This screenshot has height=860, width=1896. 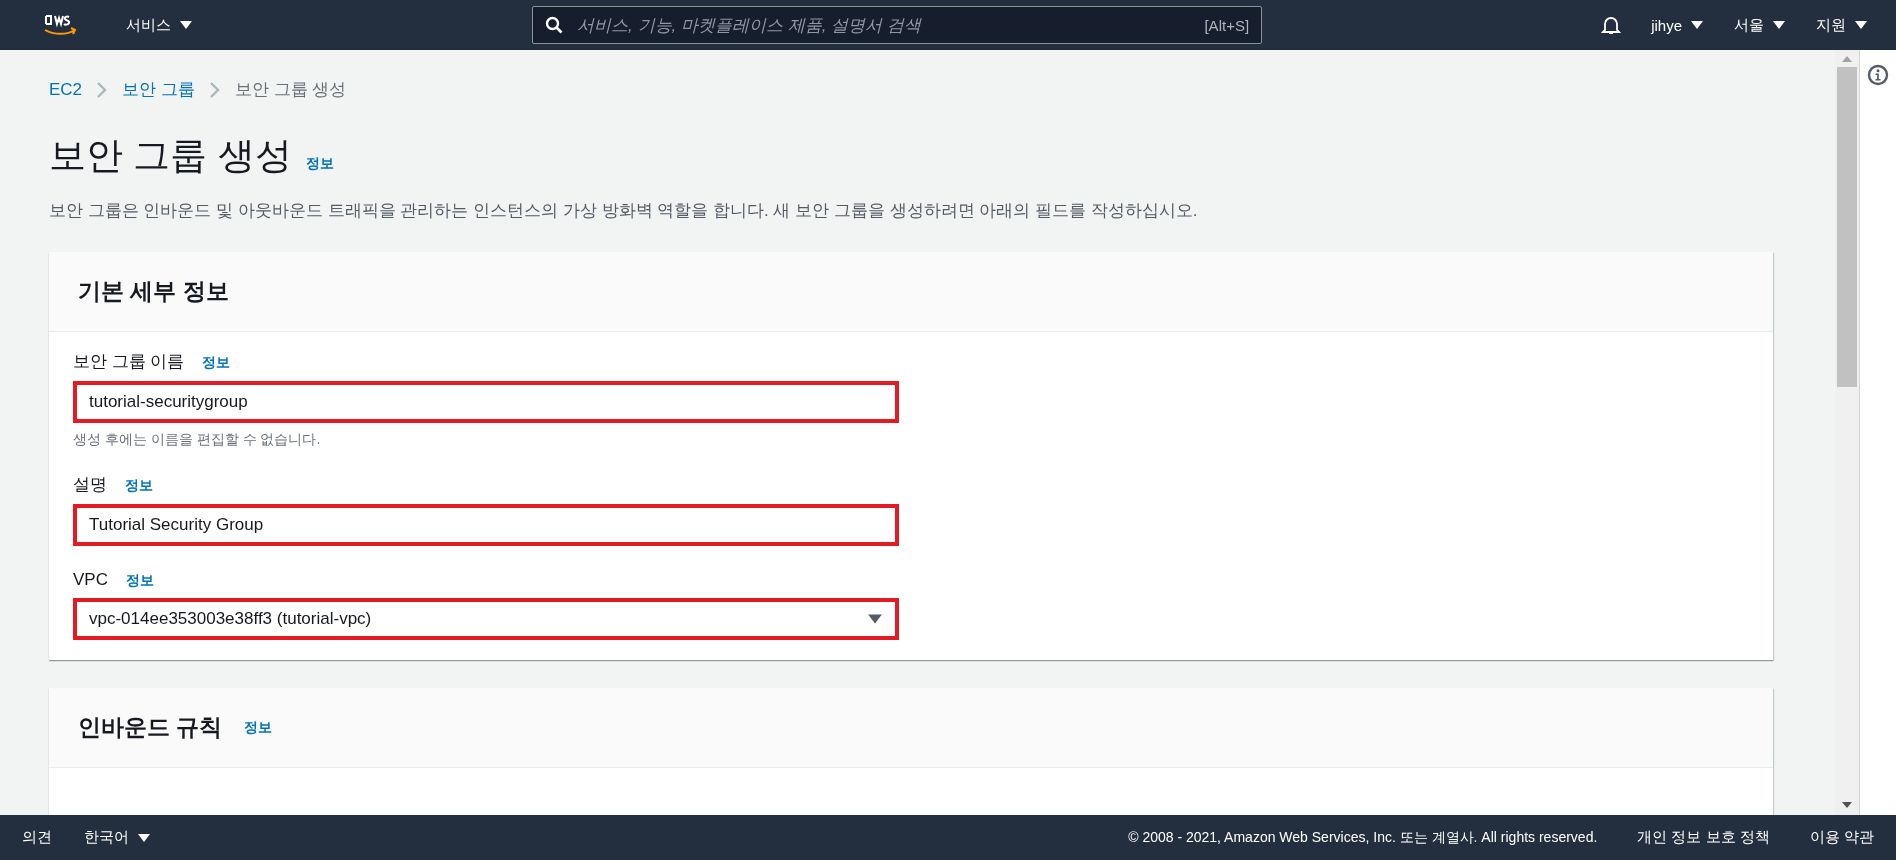 What do you see at coordinates (117, 837) in the screenshot?
I see `language-menu: 한국어` at bounding box center [117, 837].